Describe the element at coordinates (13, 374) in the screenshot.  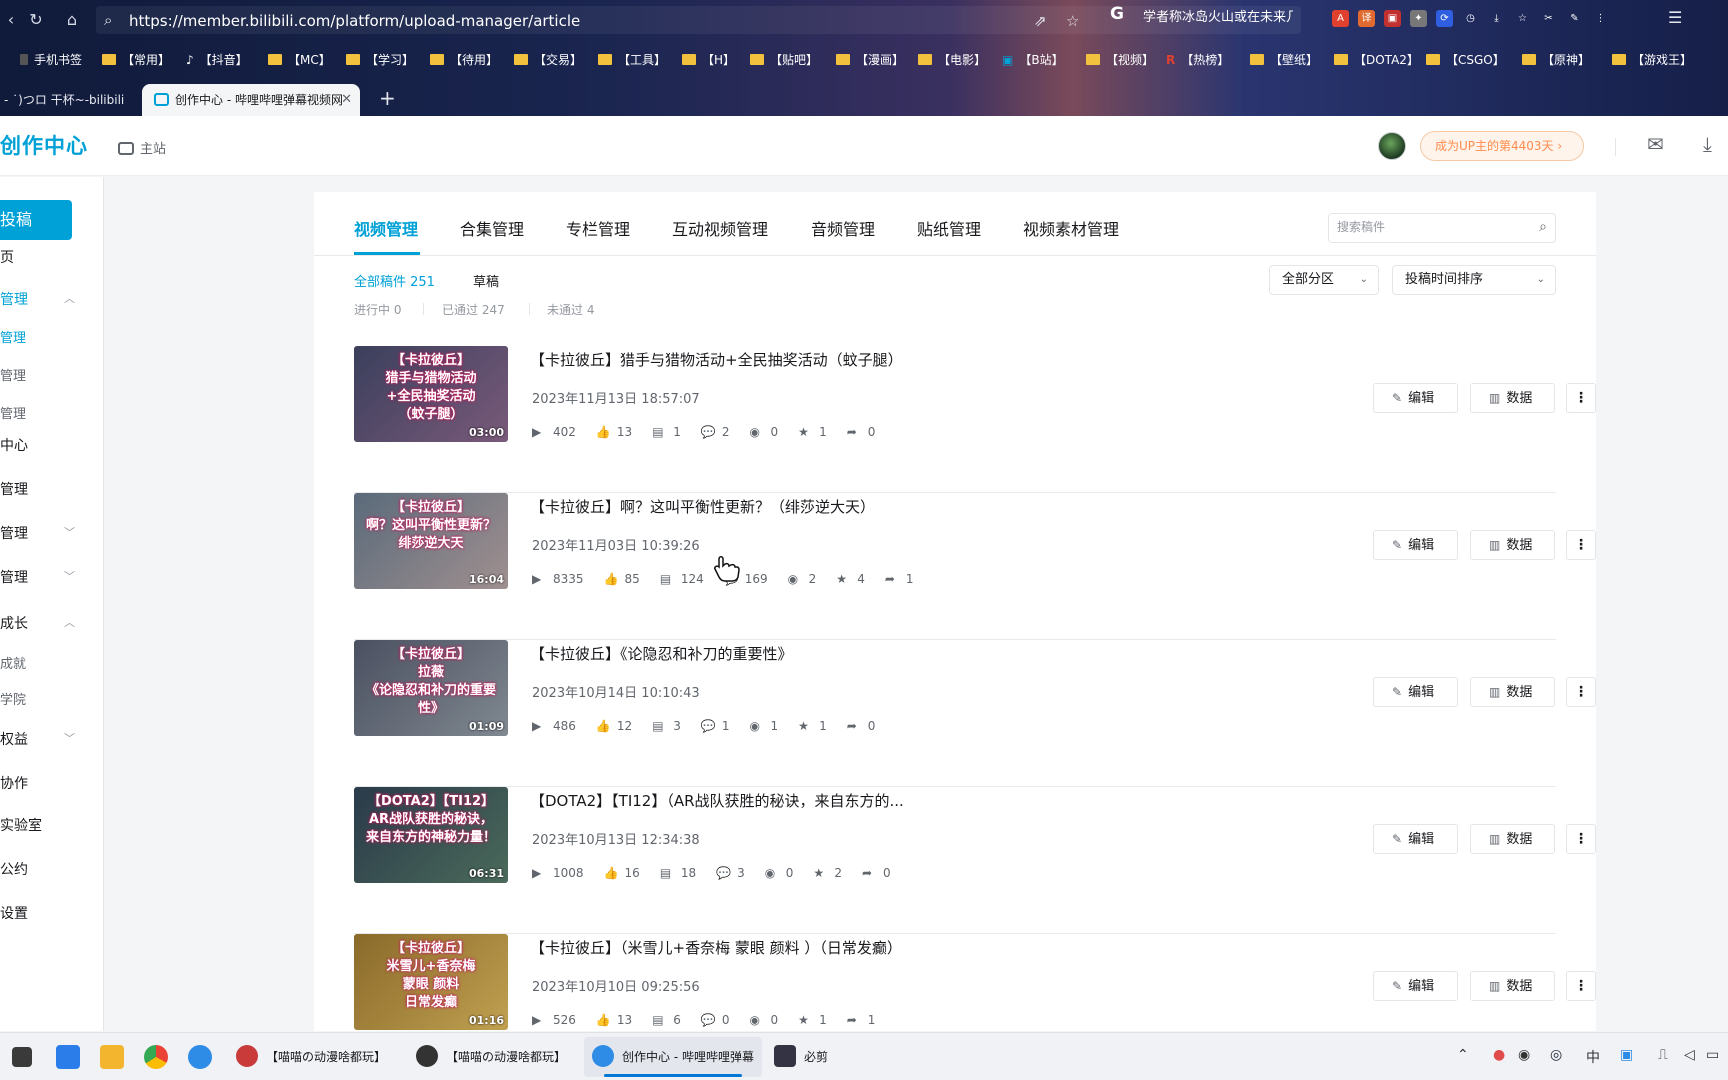
I see `sidebar-item-3: 管理` at that location.